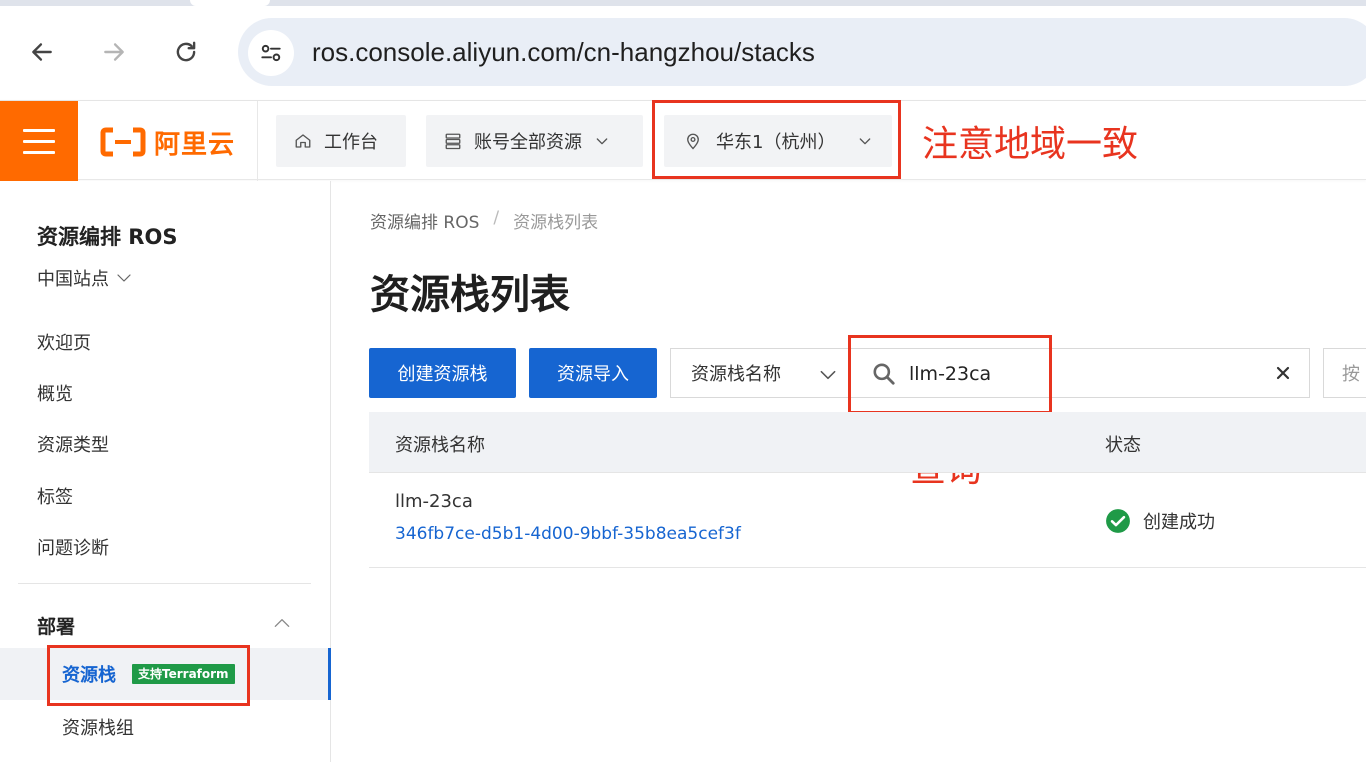 The image size is (1366, 762). I want to click on back-button, so click(42, 52).